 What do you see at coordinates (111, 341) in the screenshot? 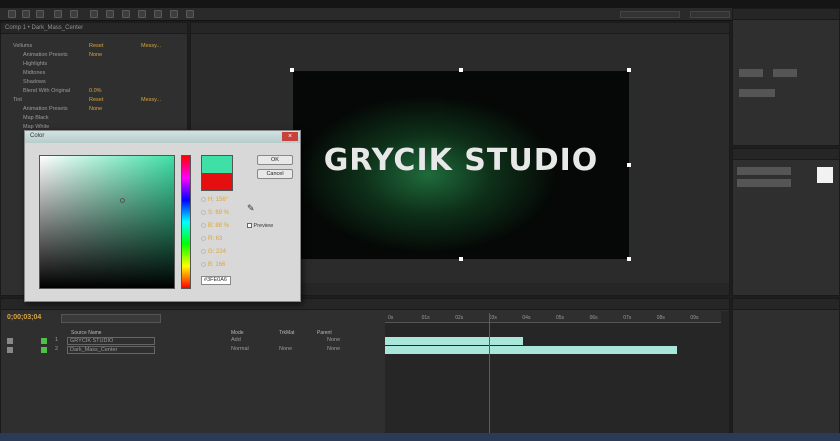
I see `layer-name: GRYCIK STUDIO` at bounding box center [111, 341].